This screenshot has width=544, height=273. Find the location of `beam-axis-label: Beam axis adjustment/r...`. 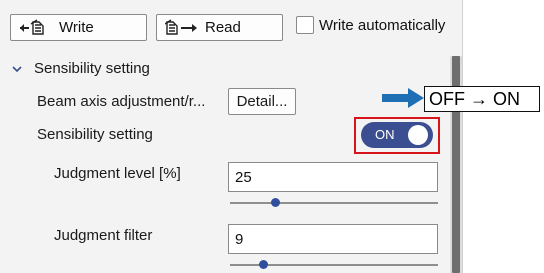

beam-axis-label: Beam axis adjustment/r... is located at coordinates (121, 101).